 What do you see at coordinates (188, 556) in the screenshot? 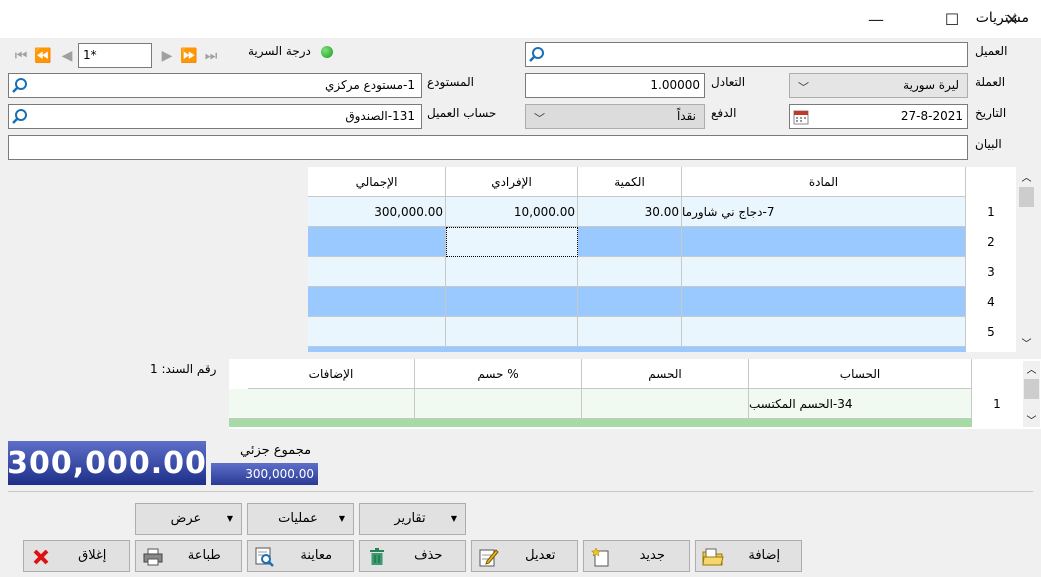
I see `print-button: طباعة` at bounding box center [188, 556].